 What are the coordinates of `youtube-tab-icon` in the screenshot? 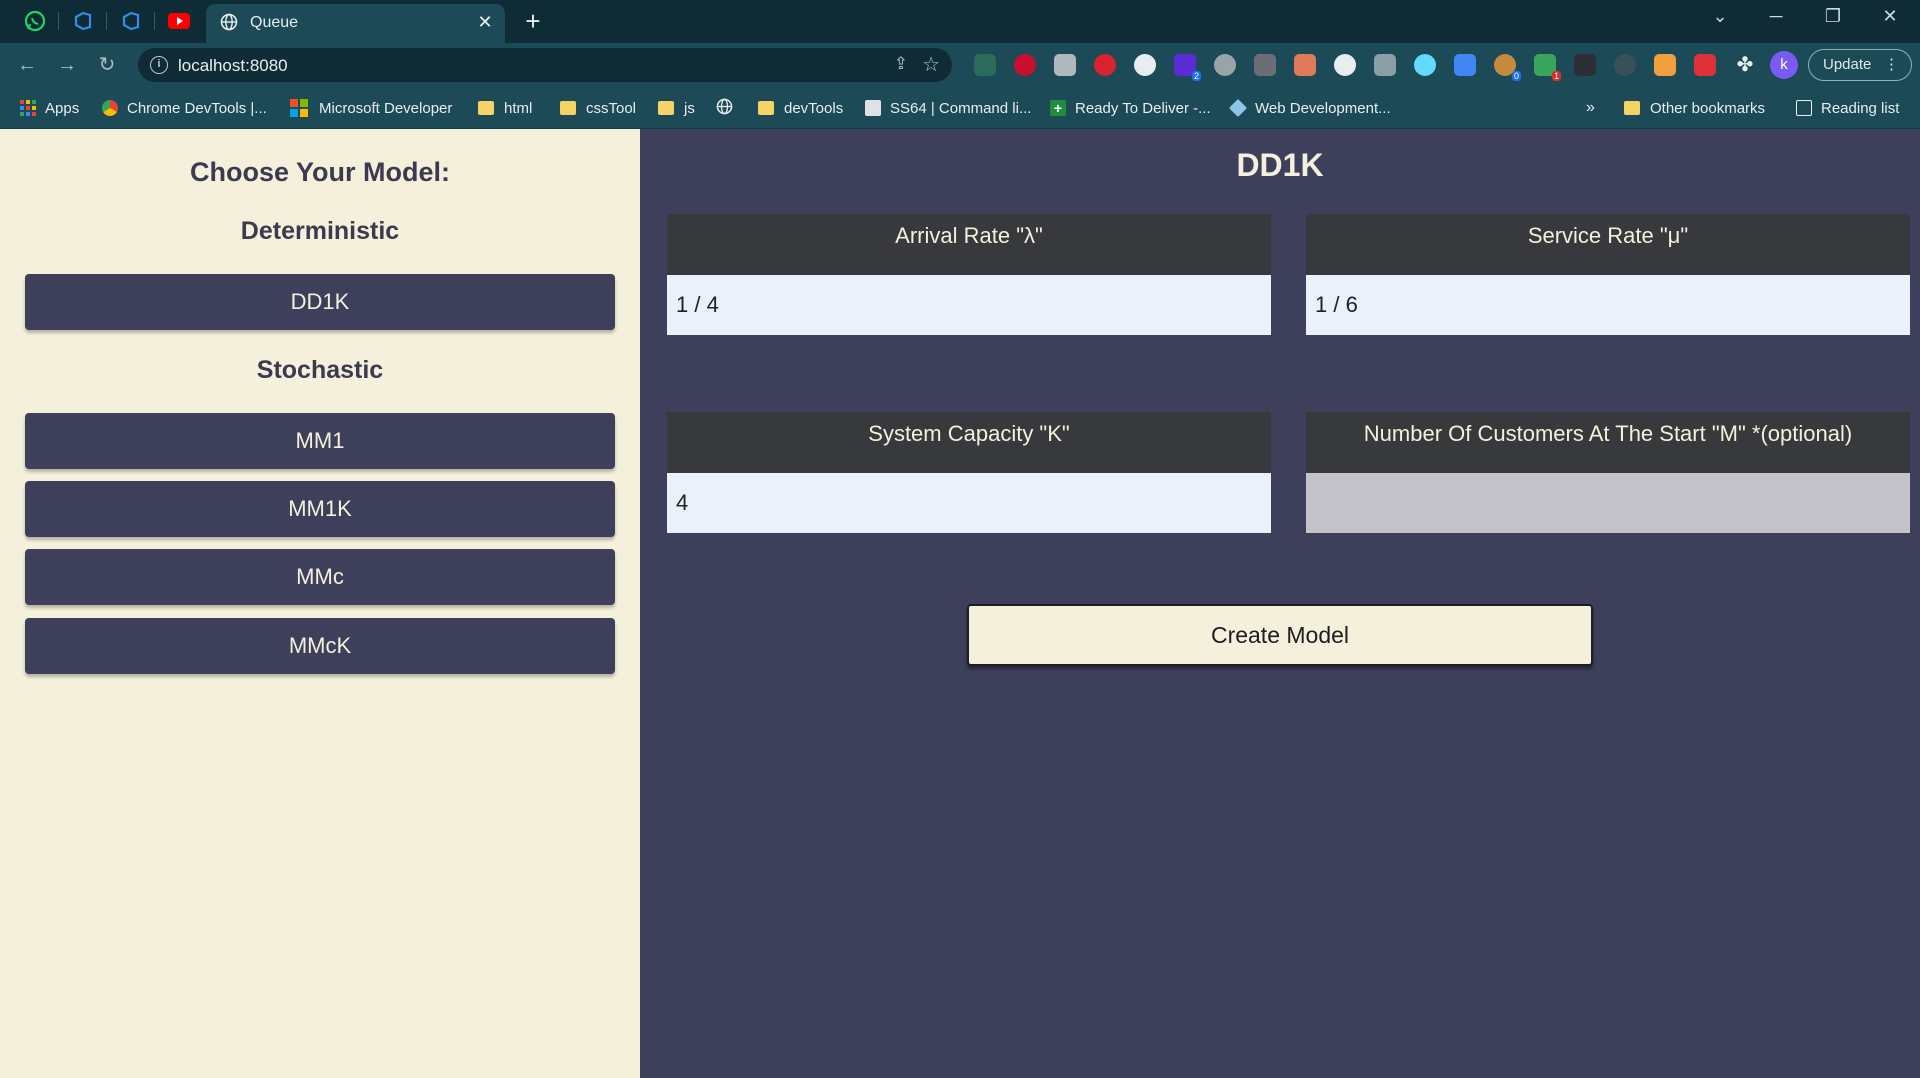 It's located at (179, 21).